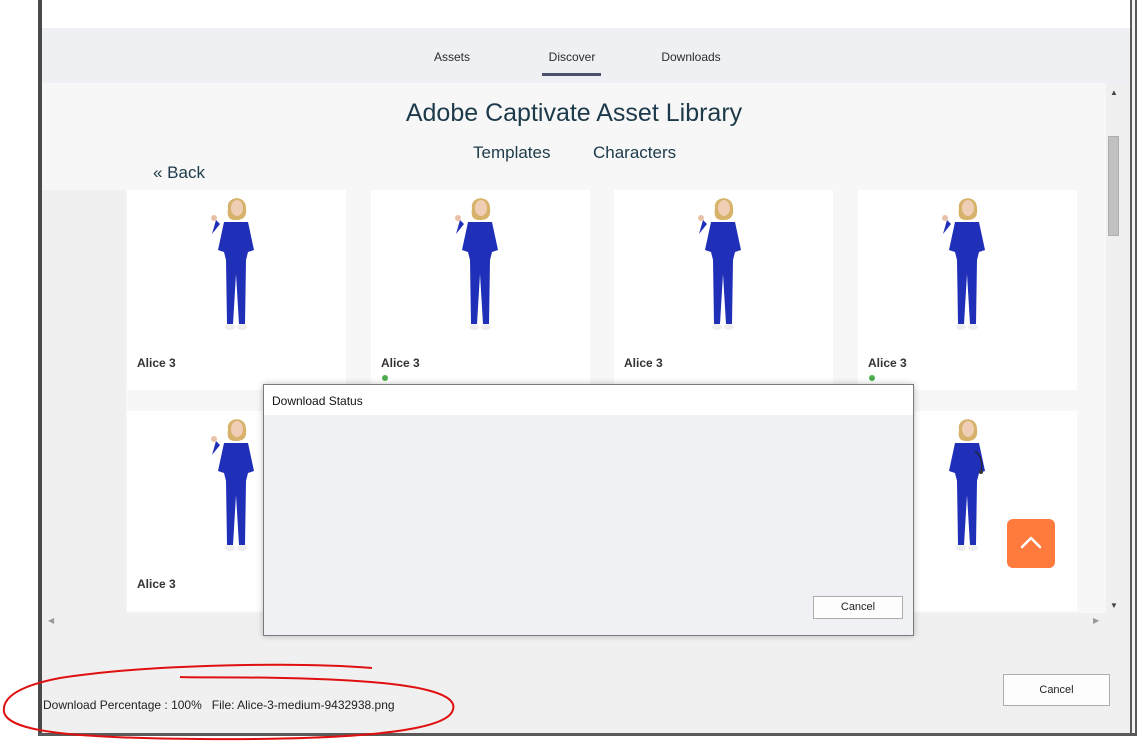 The image size is (1137, 743). Describe the element at coordinates (511, 153) in the screenshot. I see `templates-link: Templates` at that location.